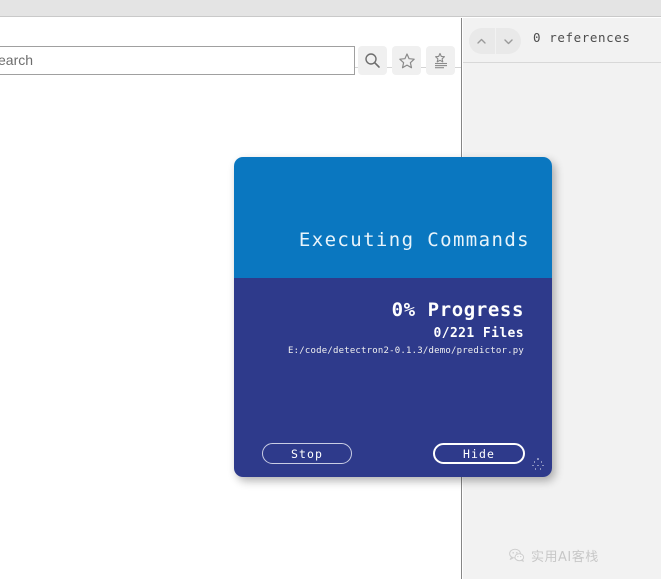 The height and width of the screenshot is (579, 661). What do you see at coordinates (393, 217) in the screenshot?
I see `dialog-header: Executing Commands` at bounding box center [393, 217].